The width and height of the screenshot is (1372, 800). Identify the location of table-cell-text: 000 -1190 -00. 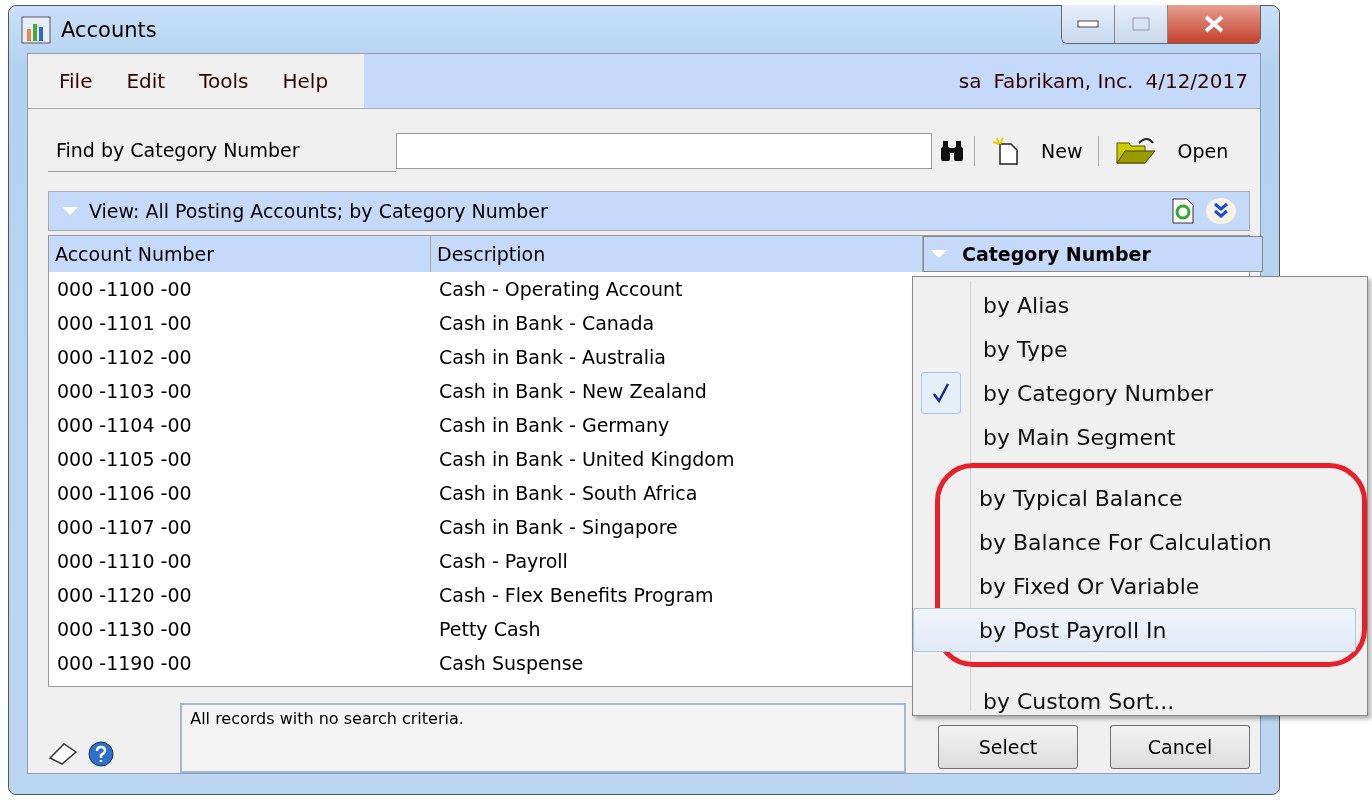
(124, 663).